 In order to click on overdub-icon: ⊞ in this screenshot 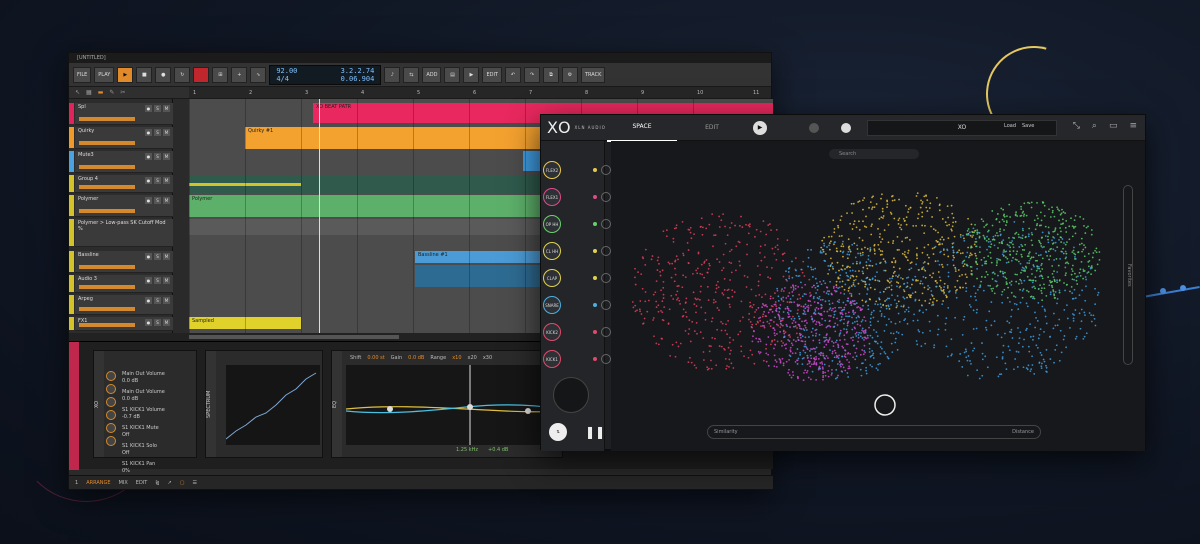, I will do `click(220, 74)`.